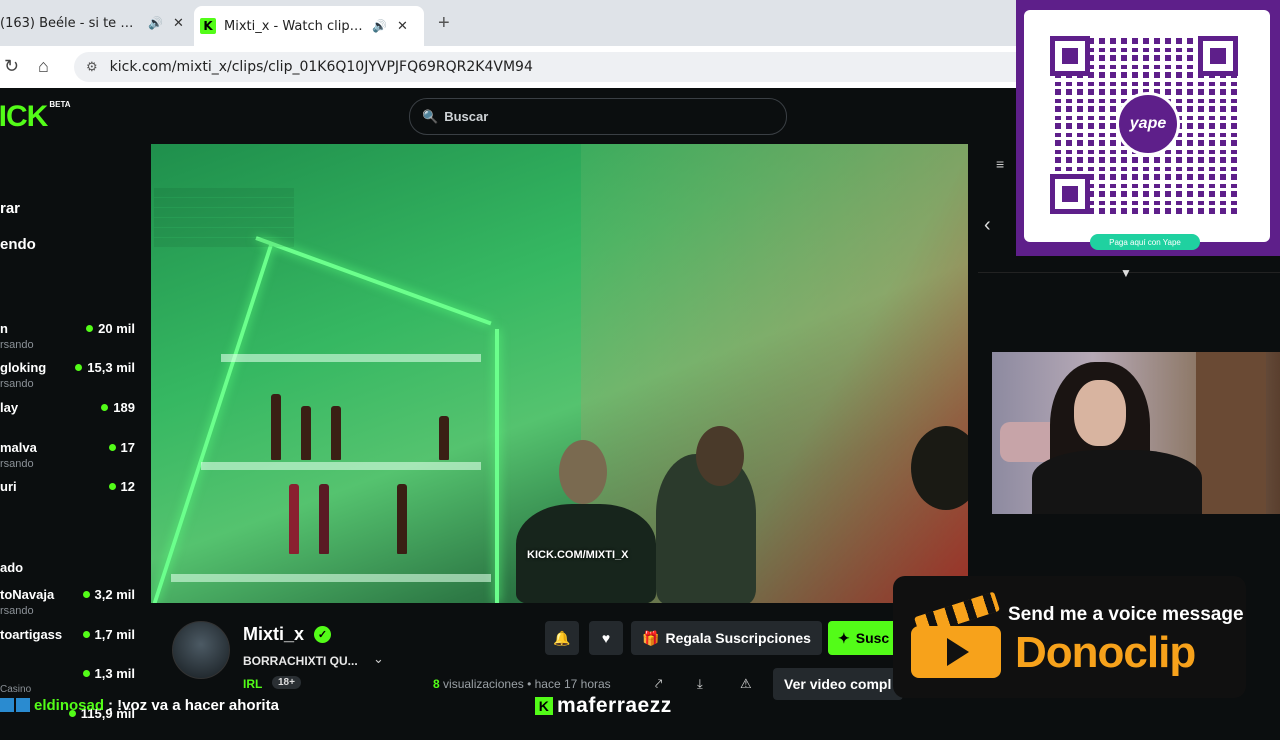  Describe the element at coordinates (4, 328) in the screenshot. I see `channel-name: n` at that location.